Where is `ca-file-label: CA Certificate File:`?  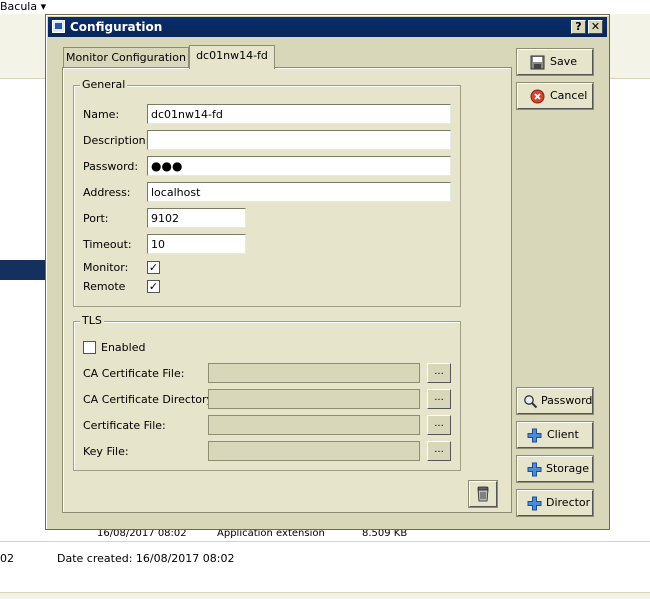 ca-file-label: CA Certificate File: is located at coordinates (134, 373).